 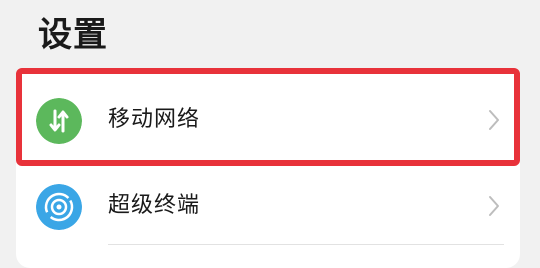 What do you see at coordinates (59, 121) in the screenshot?
I see `mobile-data-icon` at bounding box center [59, 121].